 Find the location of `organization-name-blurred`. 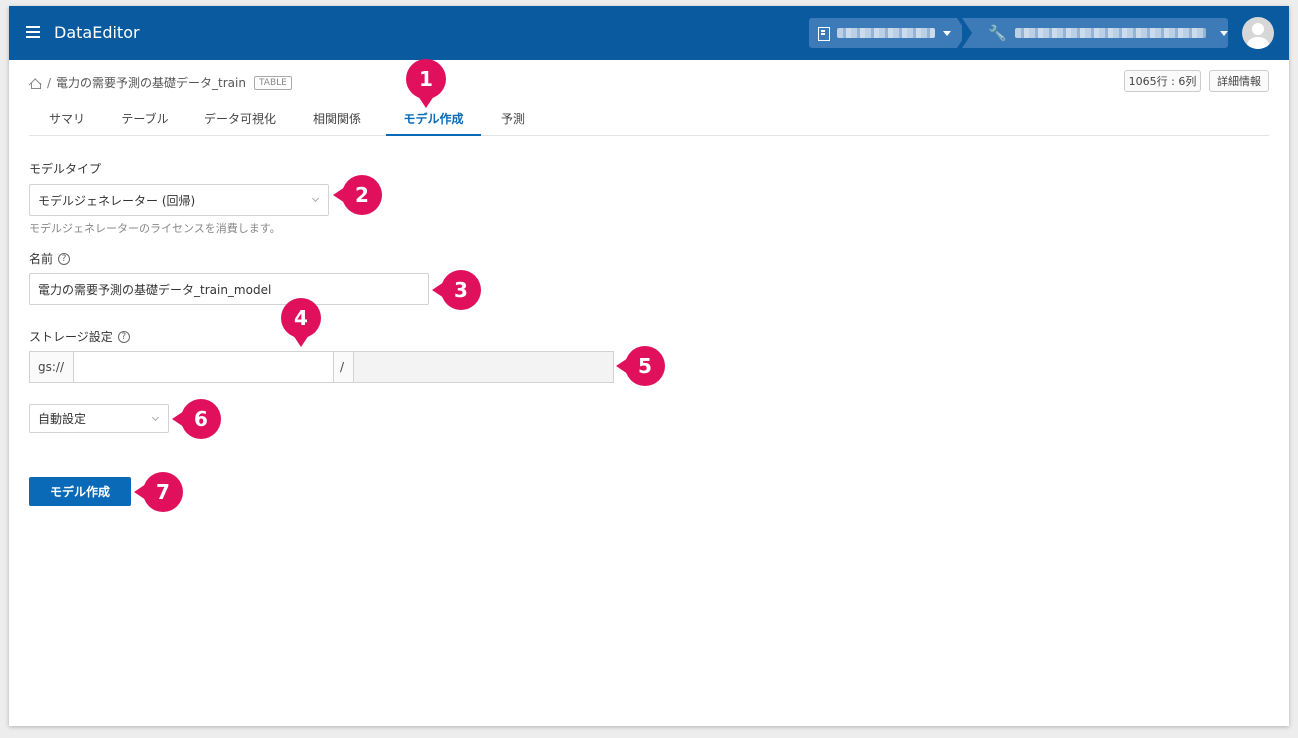

organization-name-blurred is located at coordinates (886, 33).